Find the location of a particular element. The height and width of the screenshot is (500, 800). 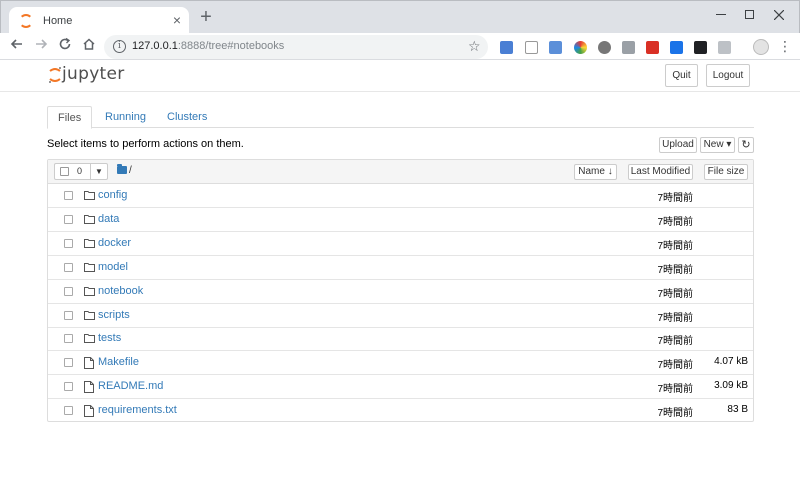

sort-name-label: Name is located at coordinates (591, 171).